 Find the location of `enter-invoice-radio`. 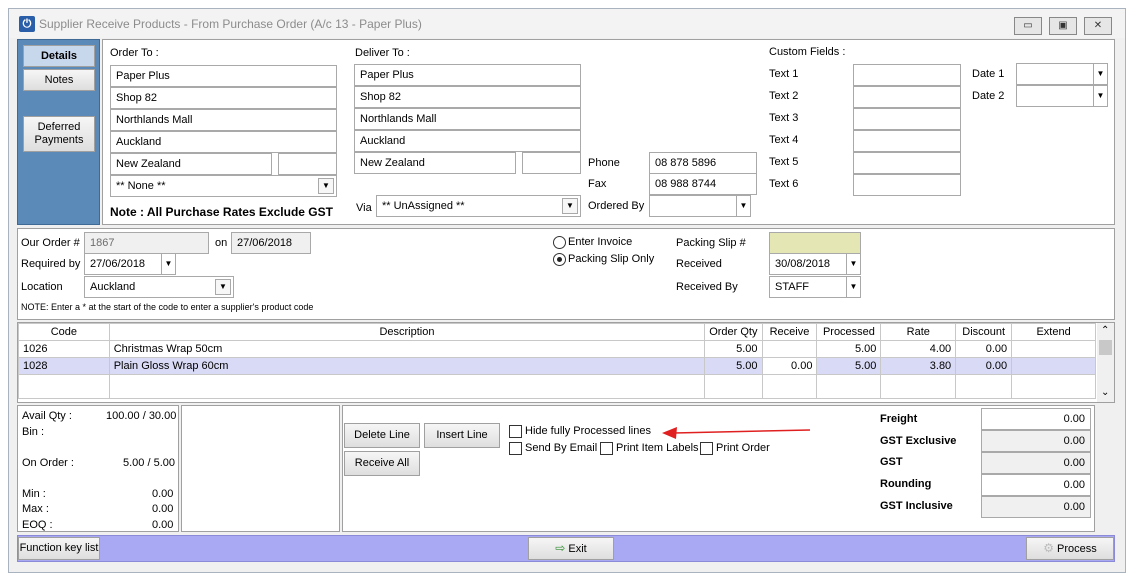

enter-invoice-radio is located at coordinates (559, 242).